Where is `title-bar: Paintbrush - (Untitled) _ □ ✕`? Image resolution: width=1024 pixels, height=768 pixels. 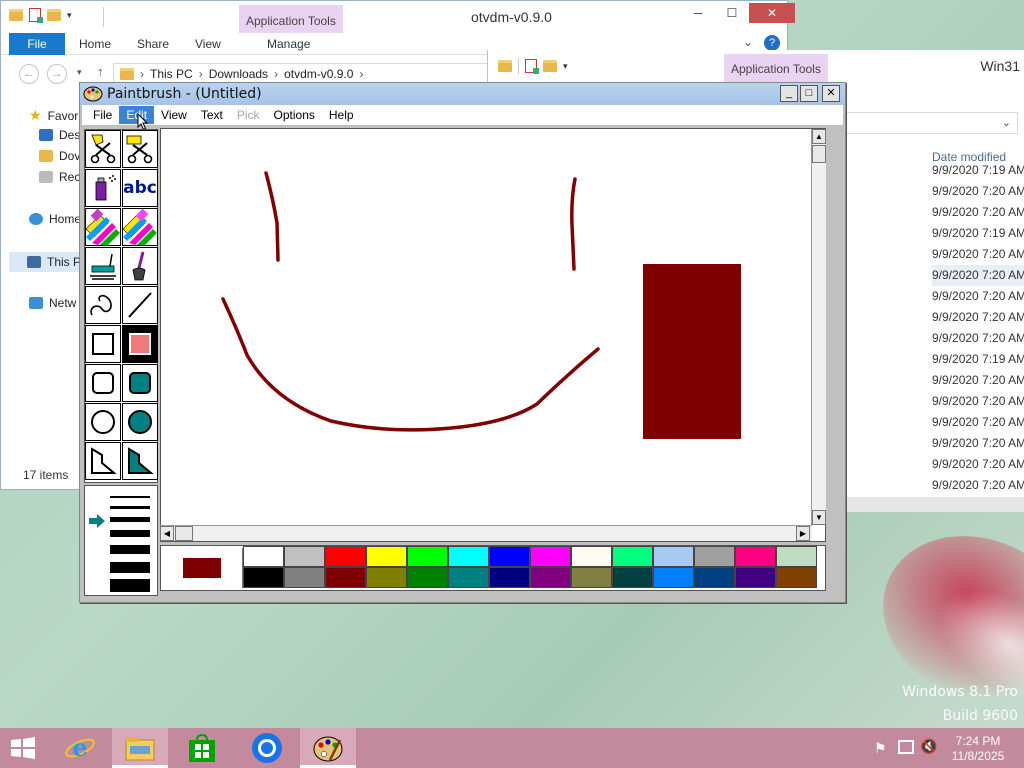 title-bar: Paintbrush - (Untitled) _ □ ✕ is located at coordinates (462, 94).